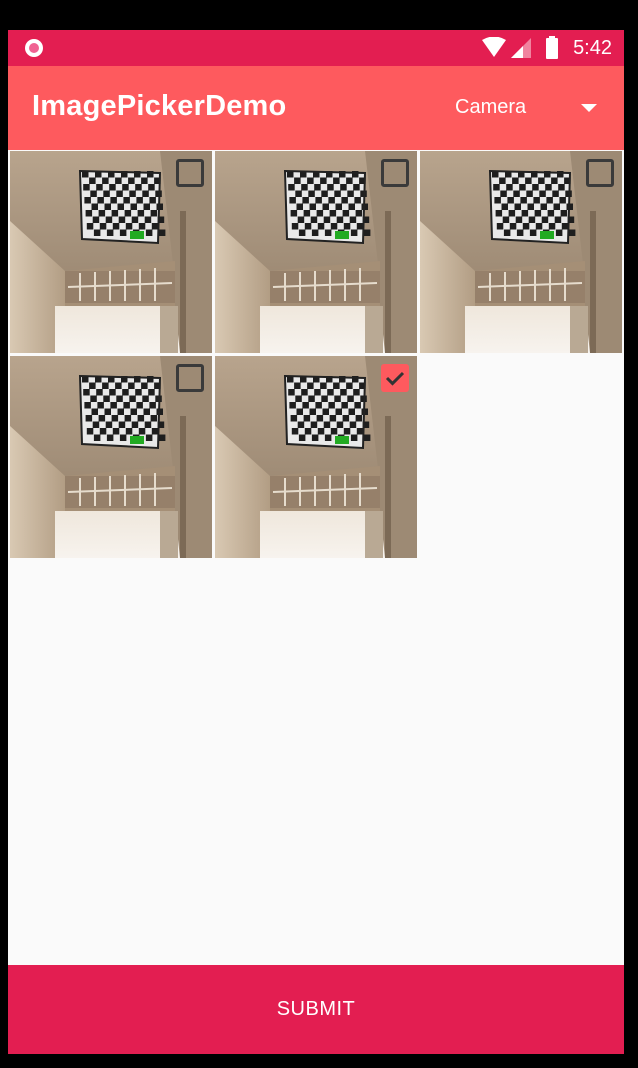 This screenshot has height=1068, width=638. I want to click on check-icon, so click(395, 378).